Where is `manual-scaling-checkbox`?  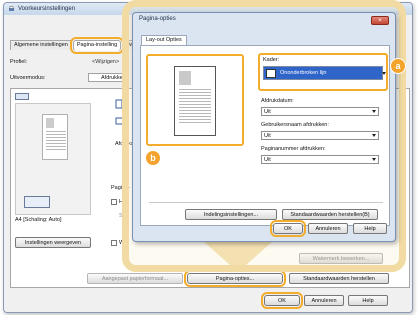
manual-scaling-checkbox is located at coordinates (114, 202).